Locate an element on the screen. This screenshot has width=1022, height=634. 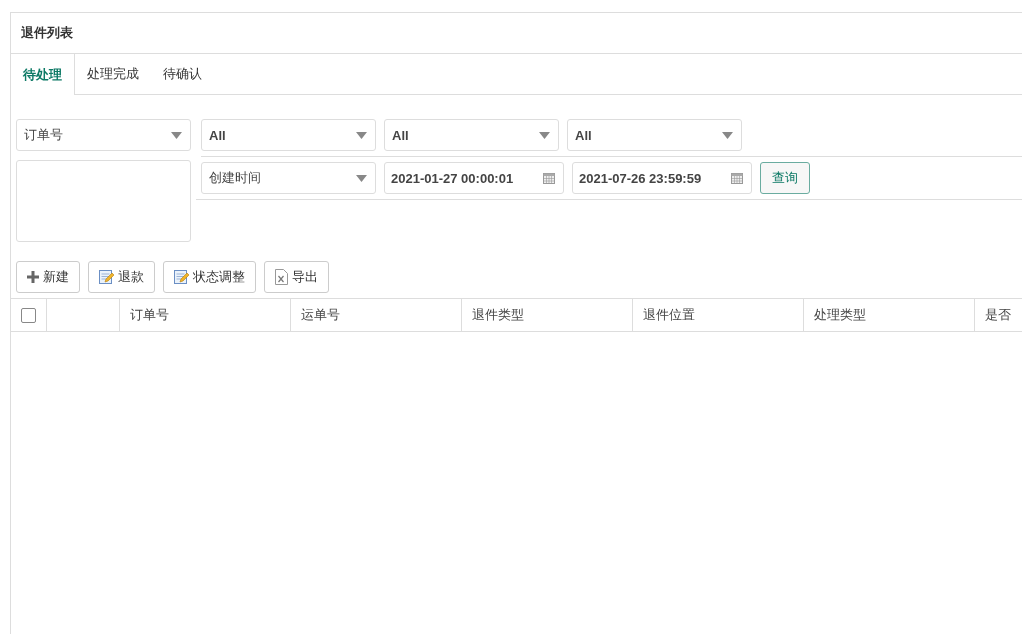
toolbar-button: 退款 is located at coordinates (121, 277).